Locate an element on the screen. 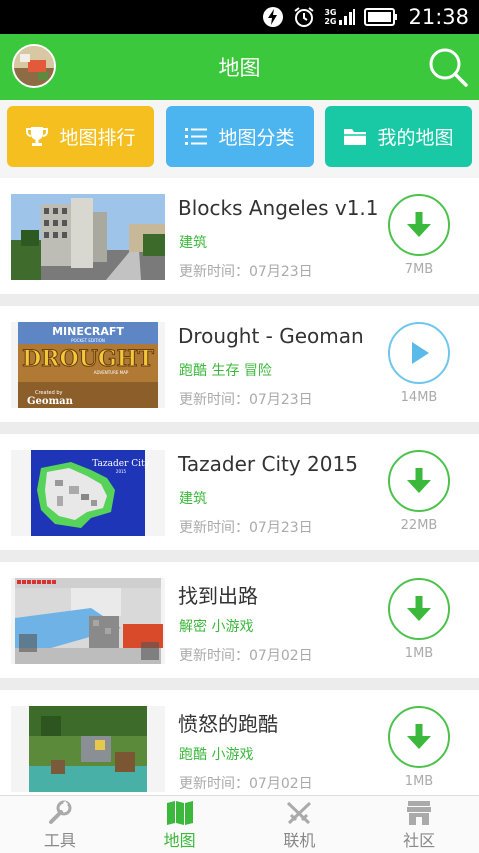 This screenshot has height=853, width=479. map-name: 找到出路 is located at coordinates (218, 596).